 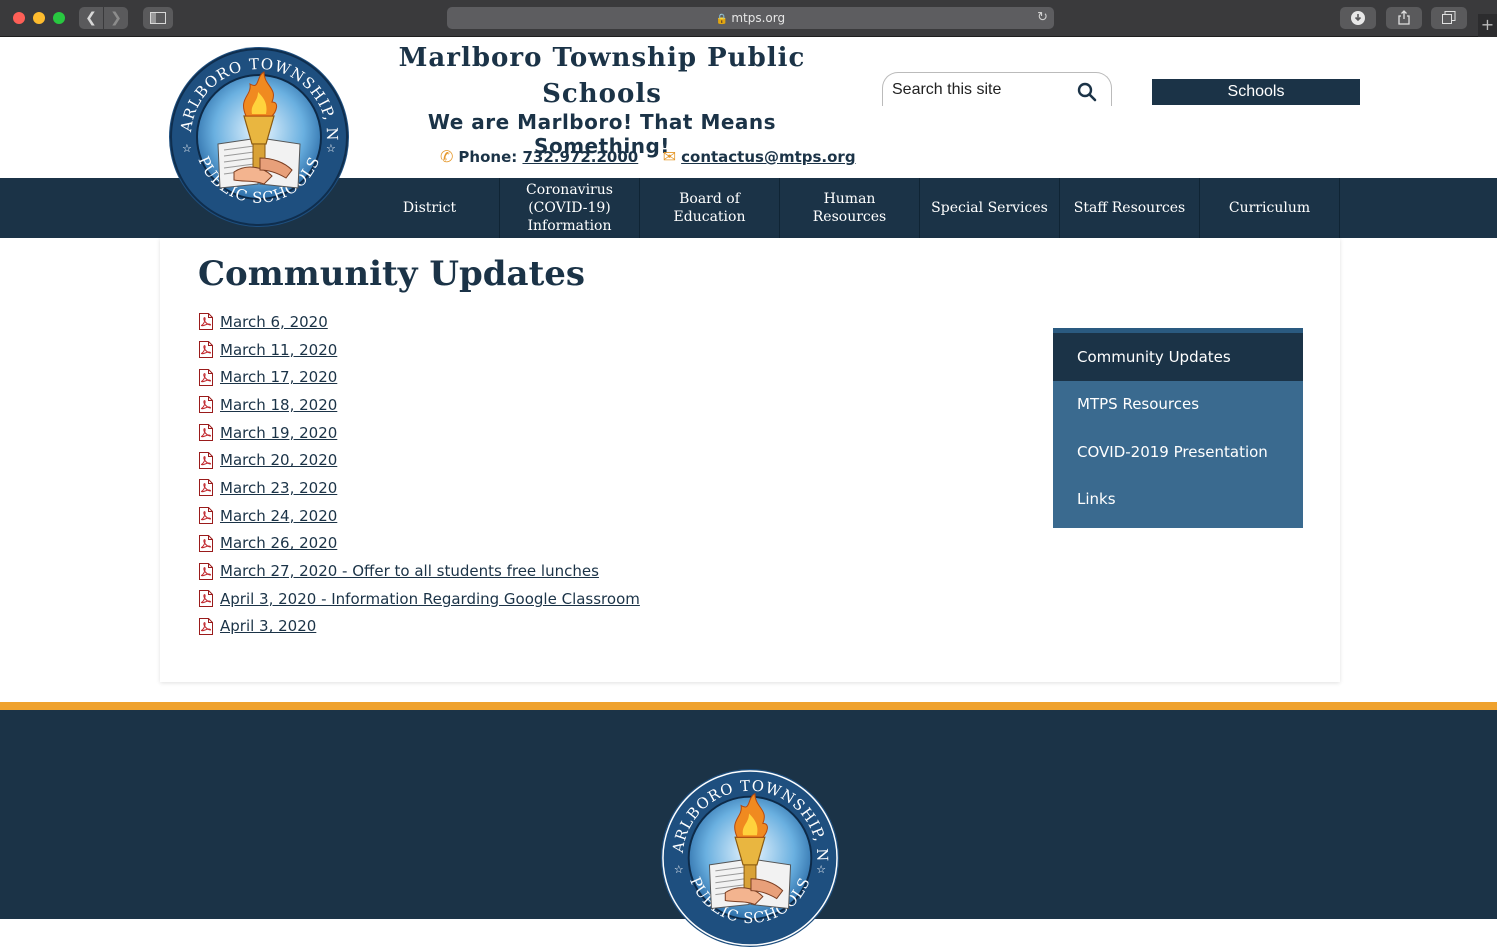 What do you see at coordinates (419, 627) in the screenshot?
I see `list-item: April 3, 2020` at bounding box center [419, 627].